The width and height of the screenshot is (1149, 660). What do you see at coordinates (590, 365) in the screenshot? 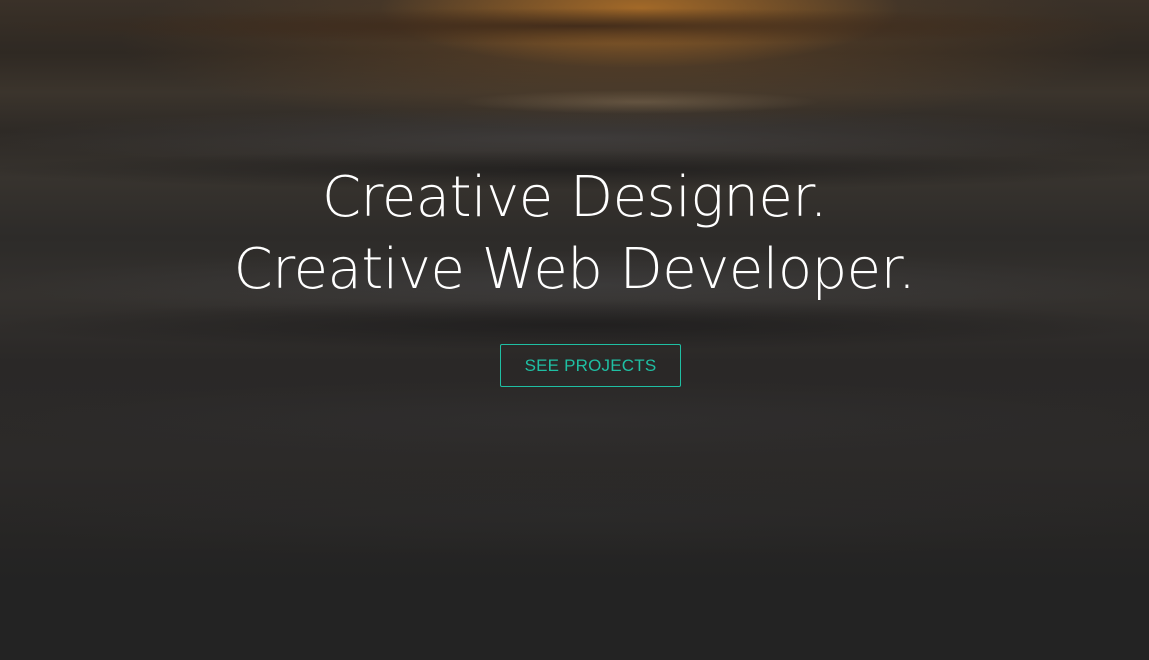
I see `see-projects-button: SEE PROJECTS` at bounding box center [590, 365].